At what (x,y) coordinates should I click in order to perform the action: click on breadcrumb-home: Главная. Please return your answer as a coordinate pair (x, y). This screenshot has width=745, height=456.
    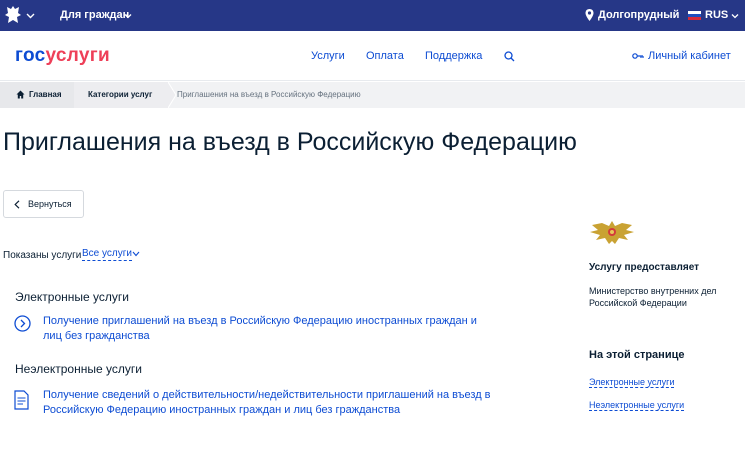
    Looking at the image, I should click on (37, 95).